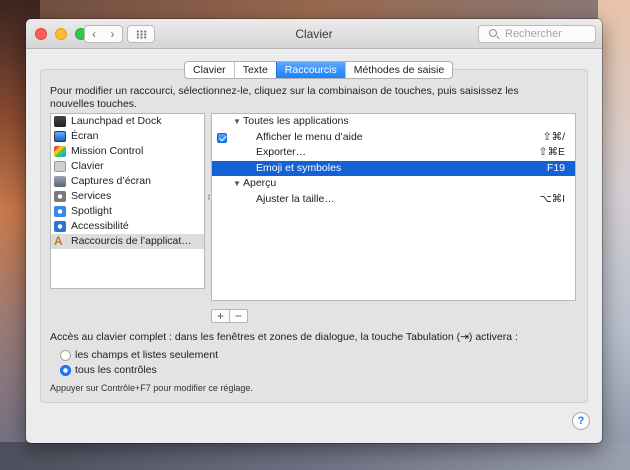 The height and width of the screenshot is (470, 630). Describe the element at coordinates (60, 196) in the screenshot. I see `gear-icon` at that location.